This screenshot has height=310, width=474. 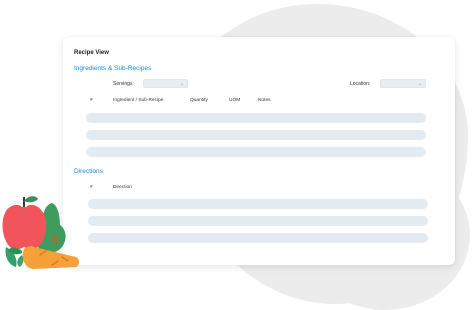 I want to click on col-direction-number: #, so click(x=91, y=187).